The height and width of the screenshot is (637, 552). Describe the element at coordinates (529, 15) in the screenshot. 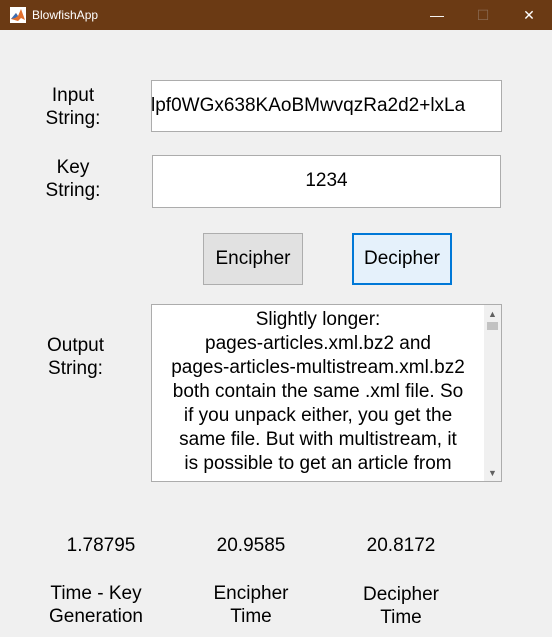

I see `close-button: ✕` at that location.